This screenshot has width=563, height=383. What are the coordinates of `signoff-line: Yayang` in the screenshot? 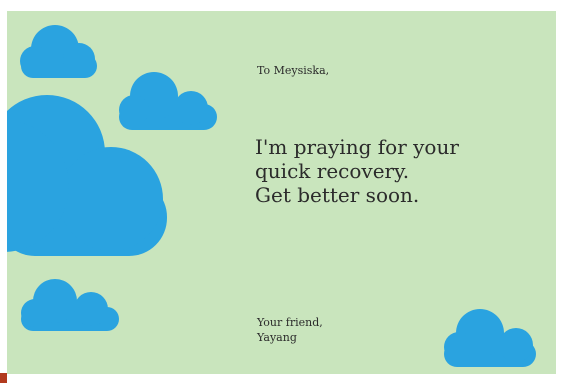 It's located at (277, 337).